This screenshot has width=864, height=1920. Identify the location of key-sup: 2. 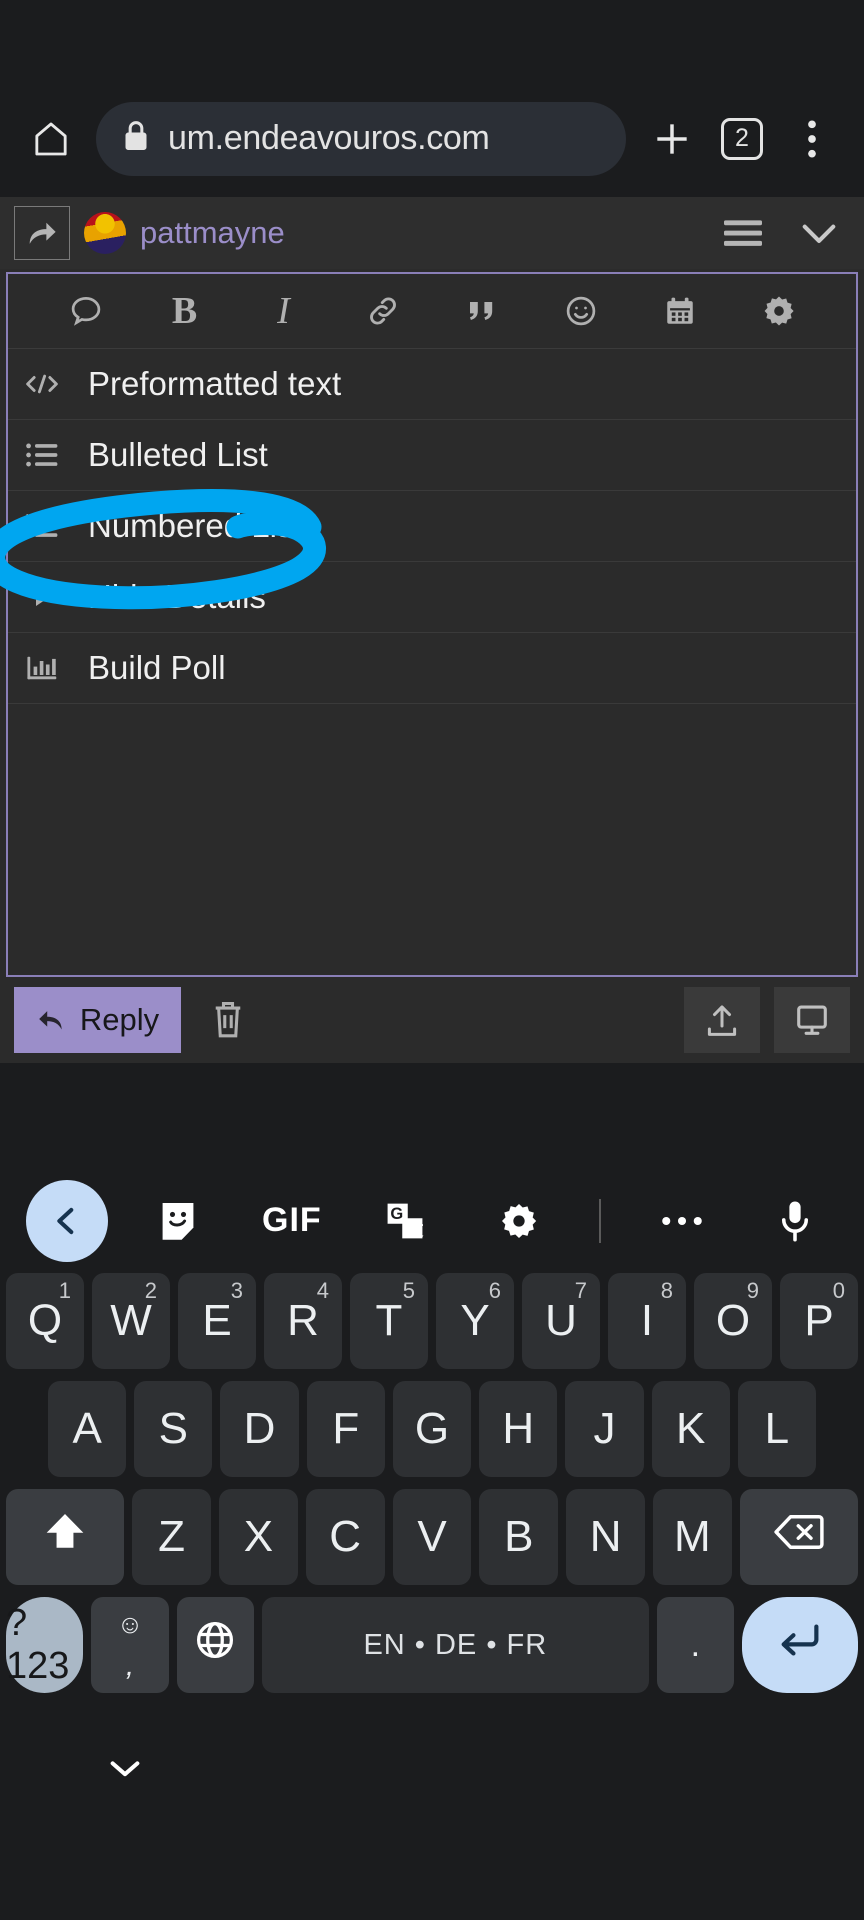
(150, 1290).